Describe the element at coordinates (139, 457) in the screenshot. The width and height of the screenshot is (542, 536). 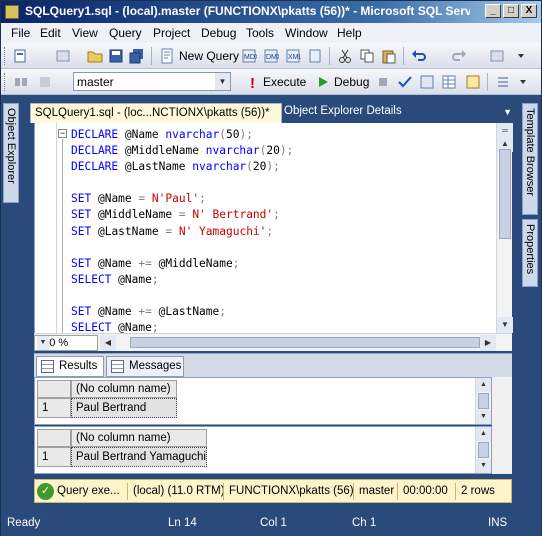
I see `grid-cell: Paul Bertrand Yamaguchi` at that location.